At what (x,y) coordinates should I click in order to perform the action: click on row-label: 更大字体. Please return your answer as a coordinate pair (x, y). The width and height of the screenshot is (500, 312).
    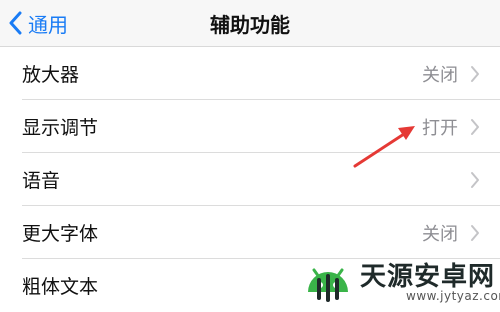
    Looking at the image, I should click on (60, 234).